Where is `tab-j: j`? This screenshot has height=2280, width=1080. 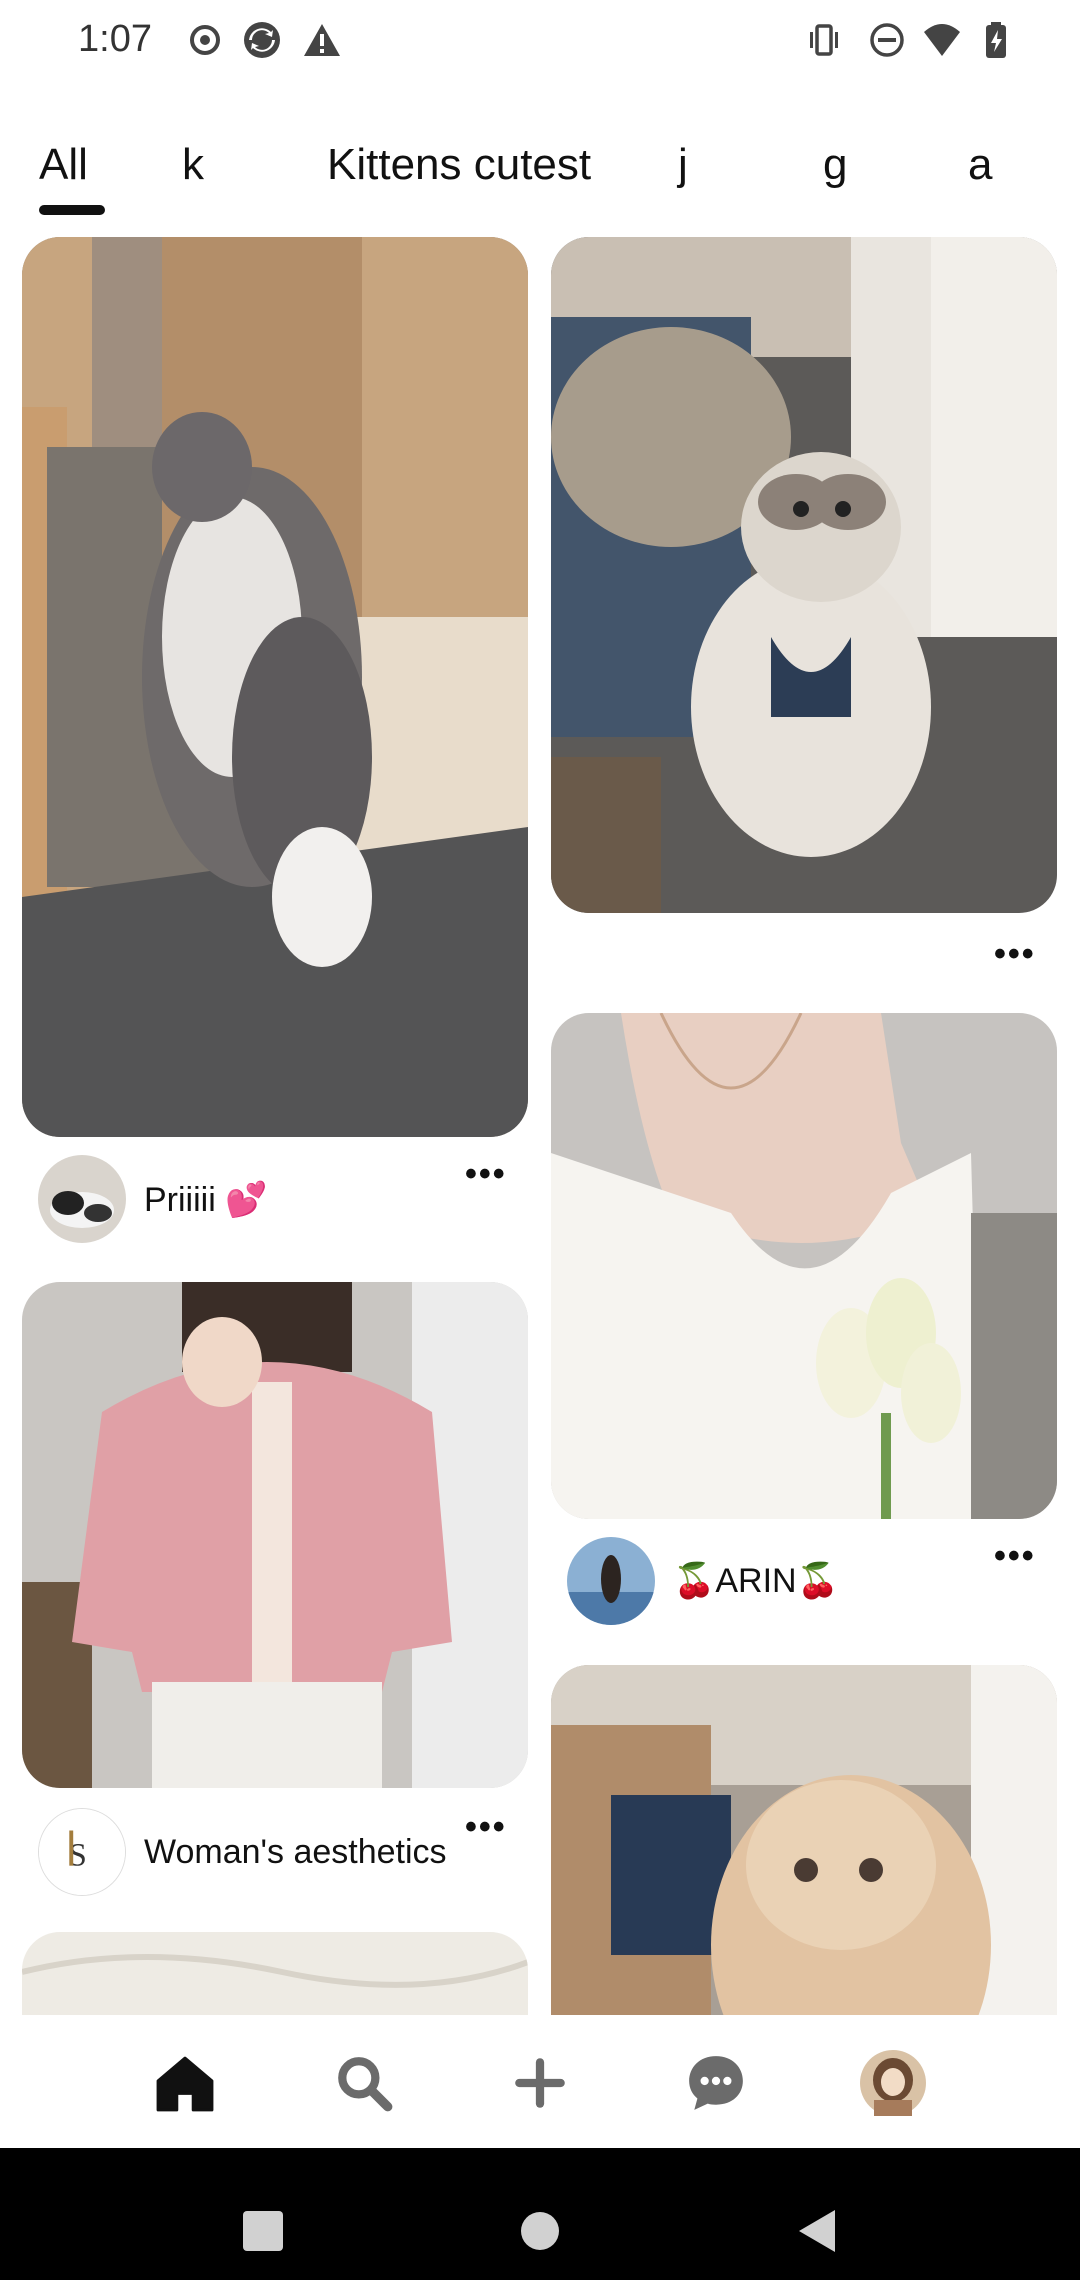 tab-j: j is located at coordinates (683, 165).